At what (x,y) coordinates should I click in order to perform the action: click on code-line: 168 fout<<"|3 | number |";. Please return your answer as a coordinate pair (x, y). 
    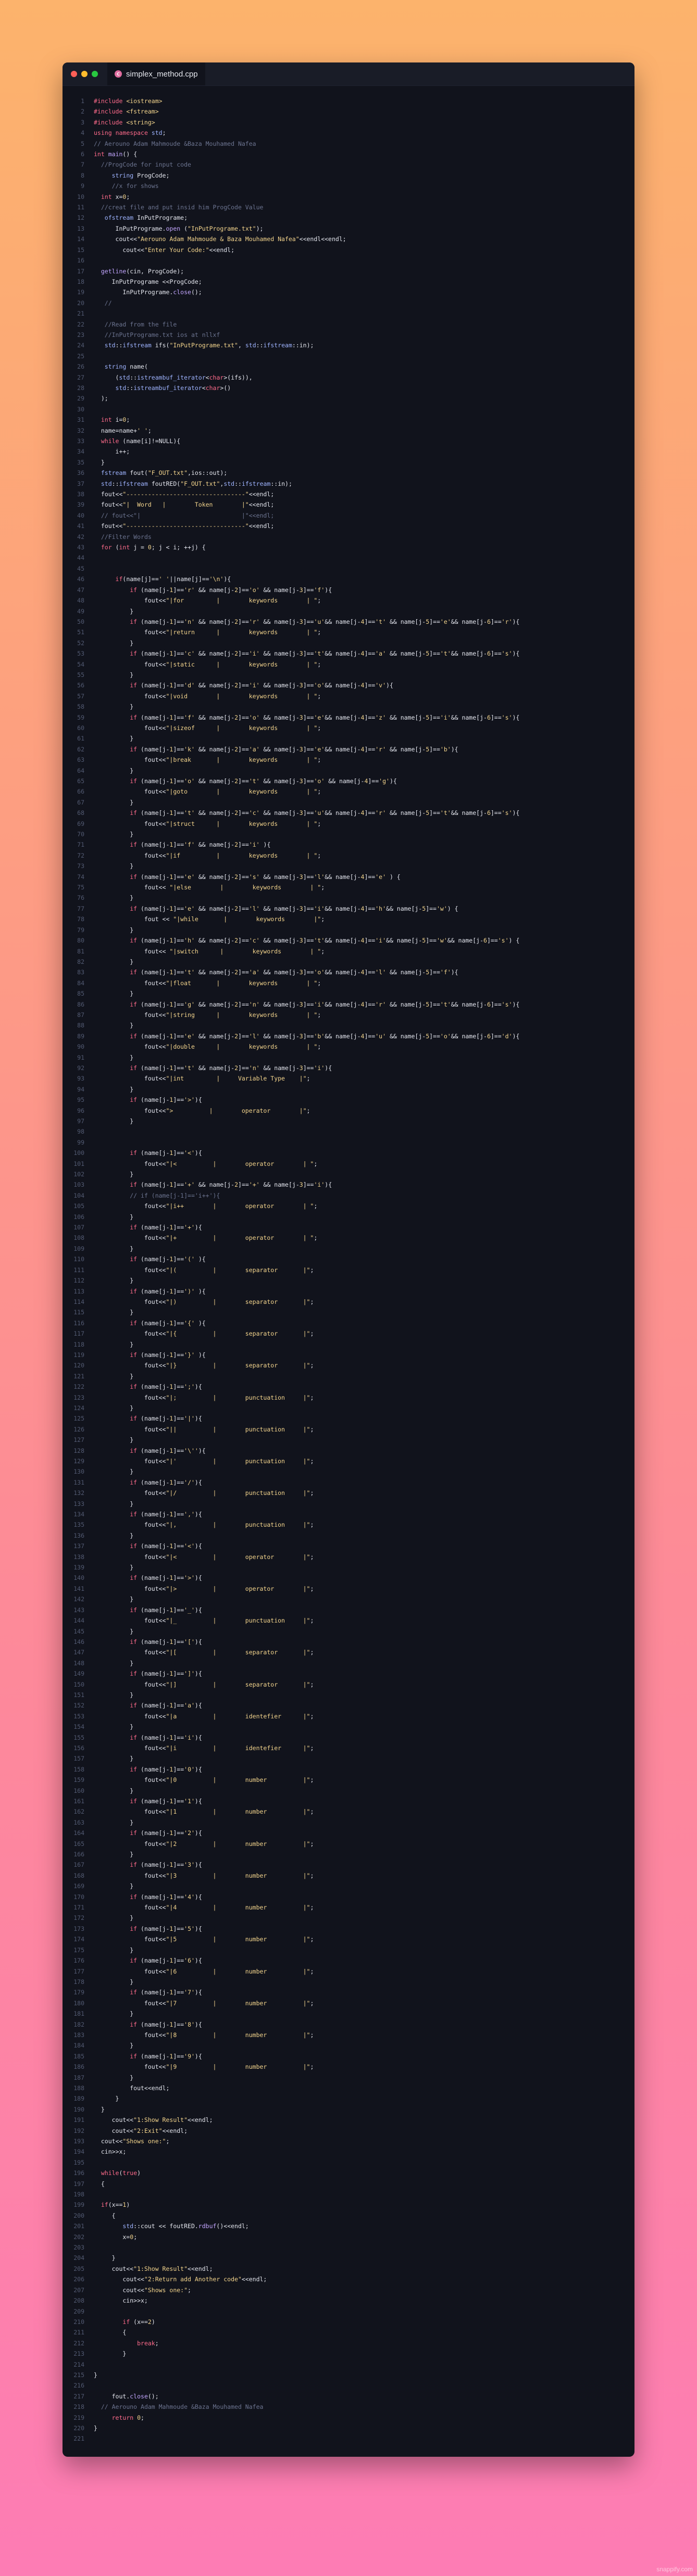
    Looking at the image, I should click on (348, 1876).